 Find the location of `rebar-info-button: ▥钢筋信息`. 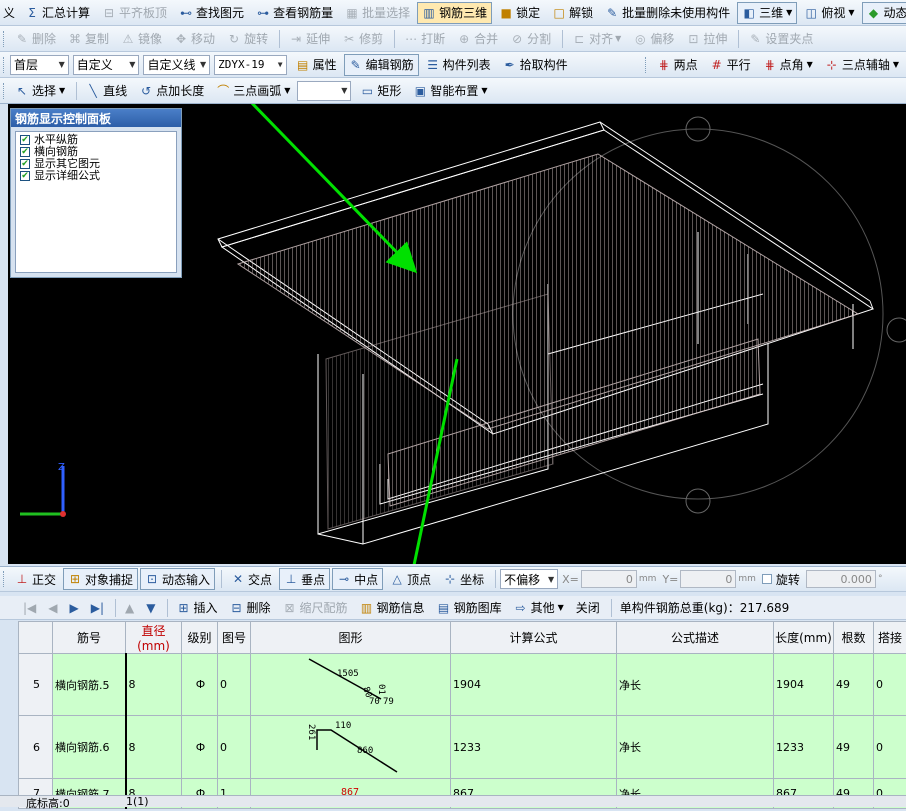

rebar-info-button: ▥钢筋信息 is located at coordinates (392, 608).